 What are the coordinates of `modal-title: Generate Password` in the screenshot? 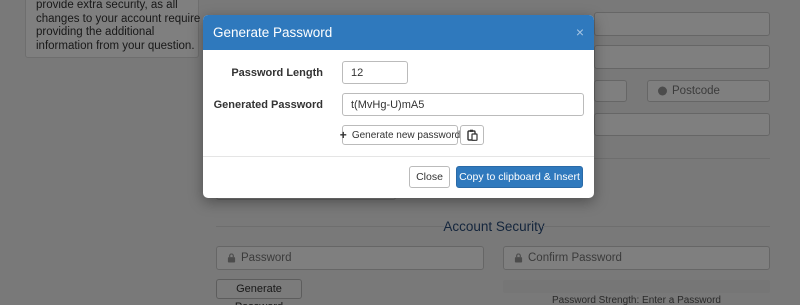 It's located at (273, 32).